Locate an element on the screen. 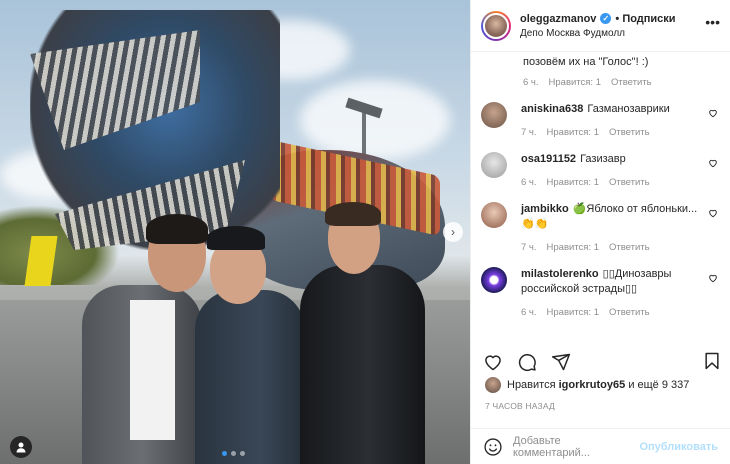  author-avatar is located at coordinates (496, 25).